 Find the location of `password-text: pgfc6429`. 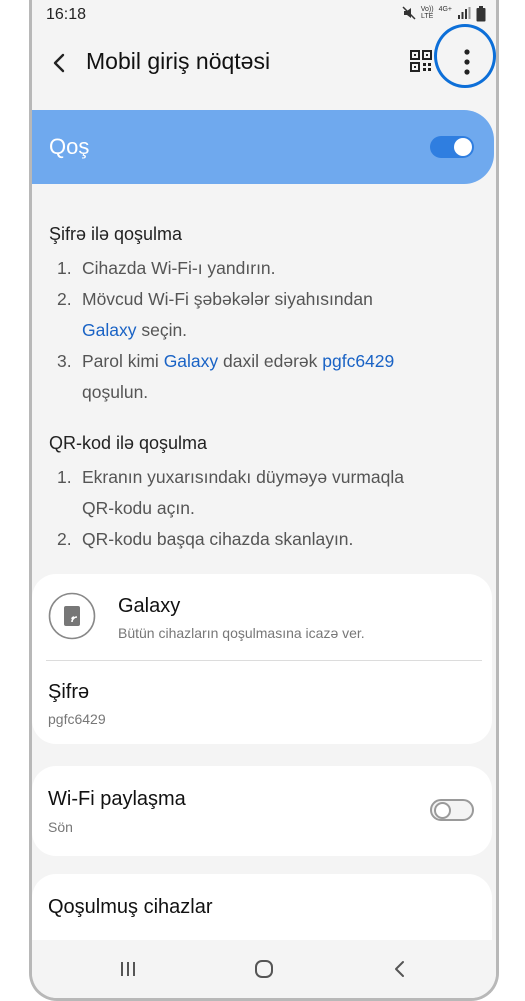

password-text: pgfc6429 is located at coordinates (358, 361).